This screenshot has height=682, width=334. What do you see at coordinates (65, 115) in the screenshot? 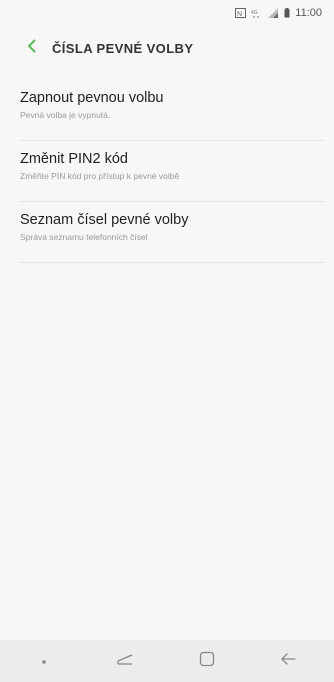
I see `item-subtitle: Pevná volba je vypnutá.` at bounding box center [65, 115].